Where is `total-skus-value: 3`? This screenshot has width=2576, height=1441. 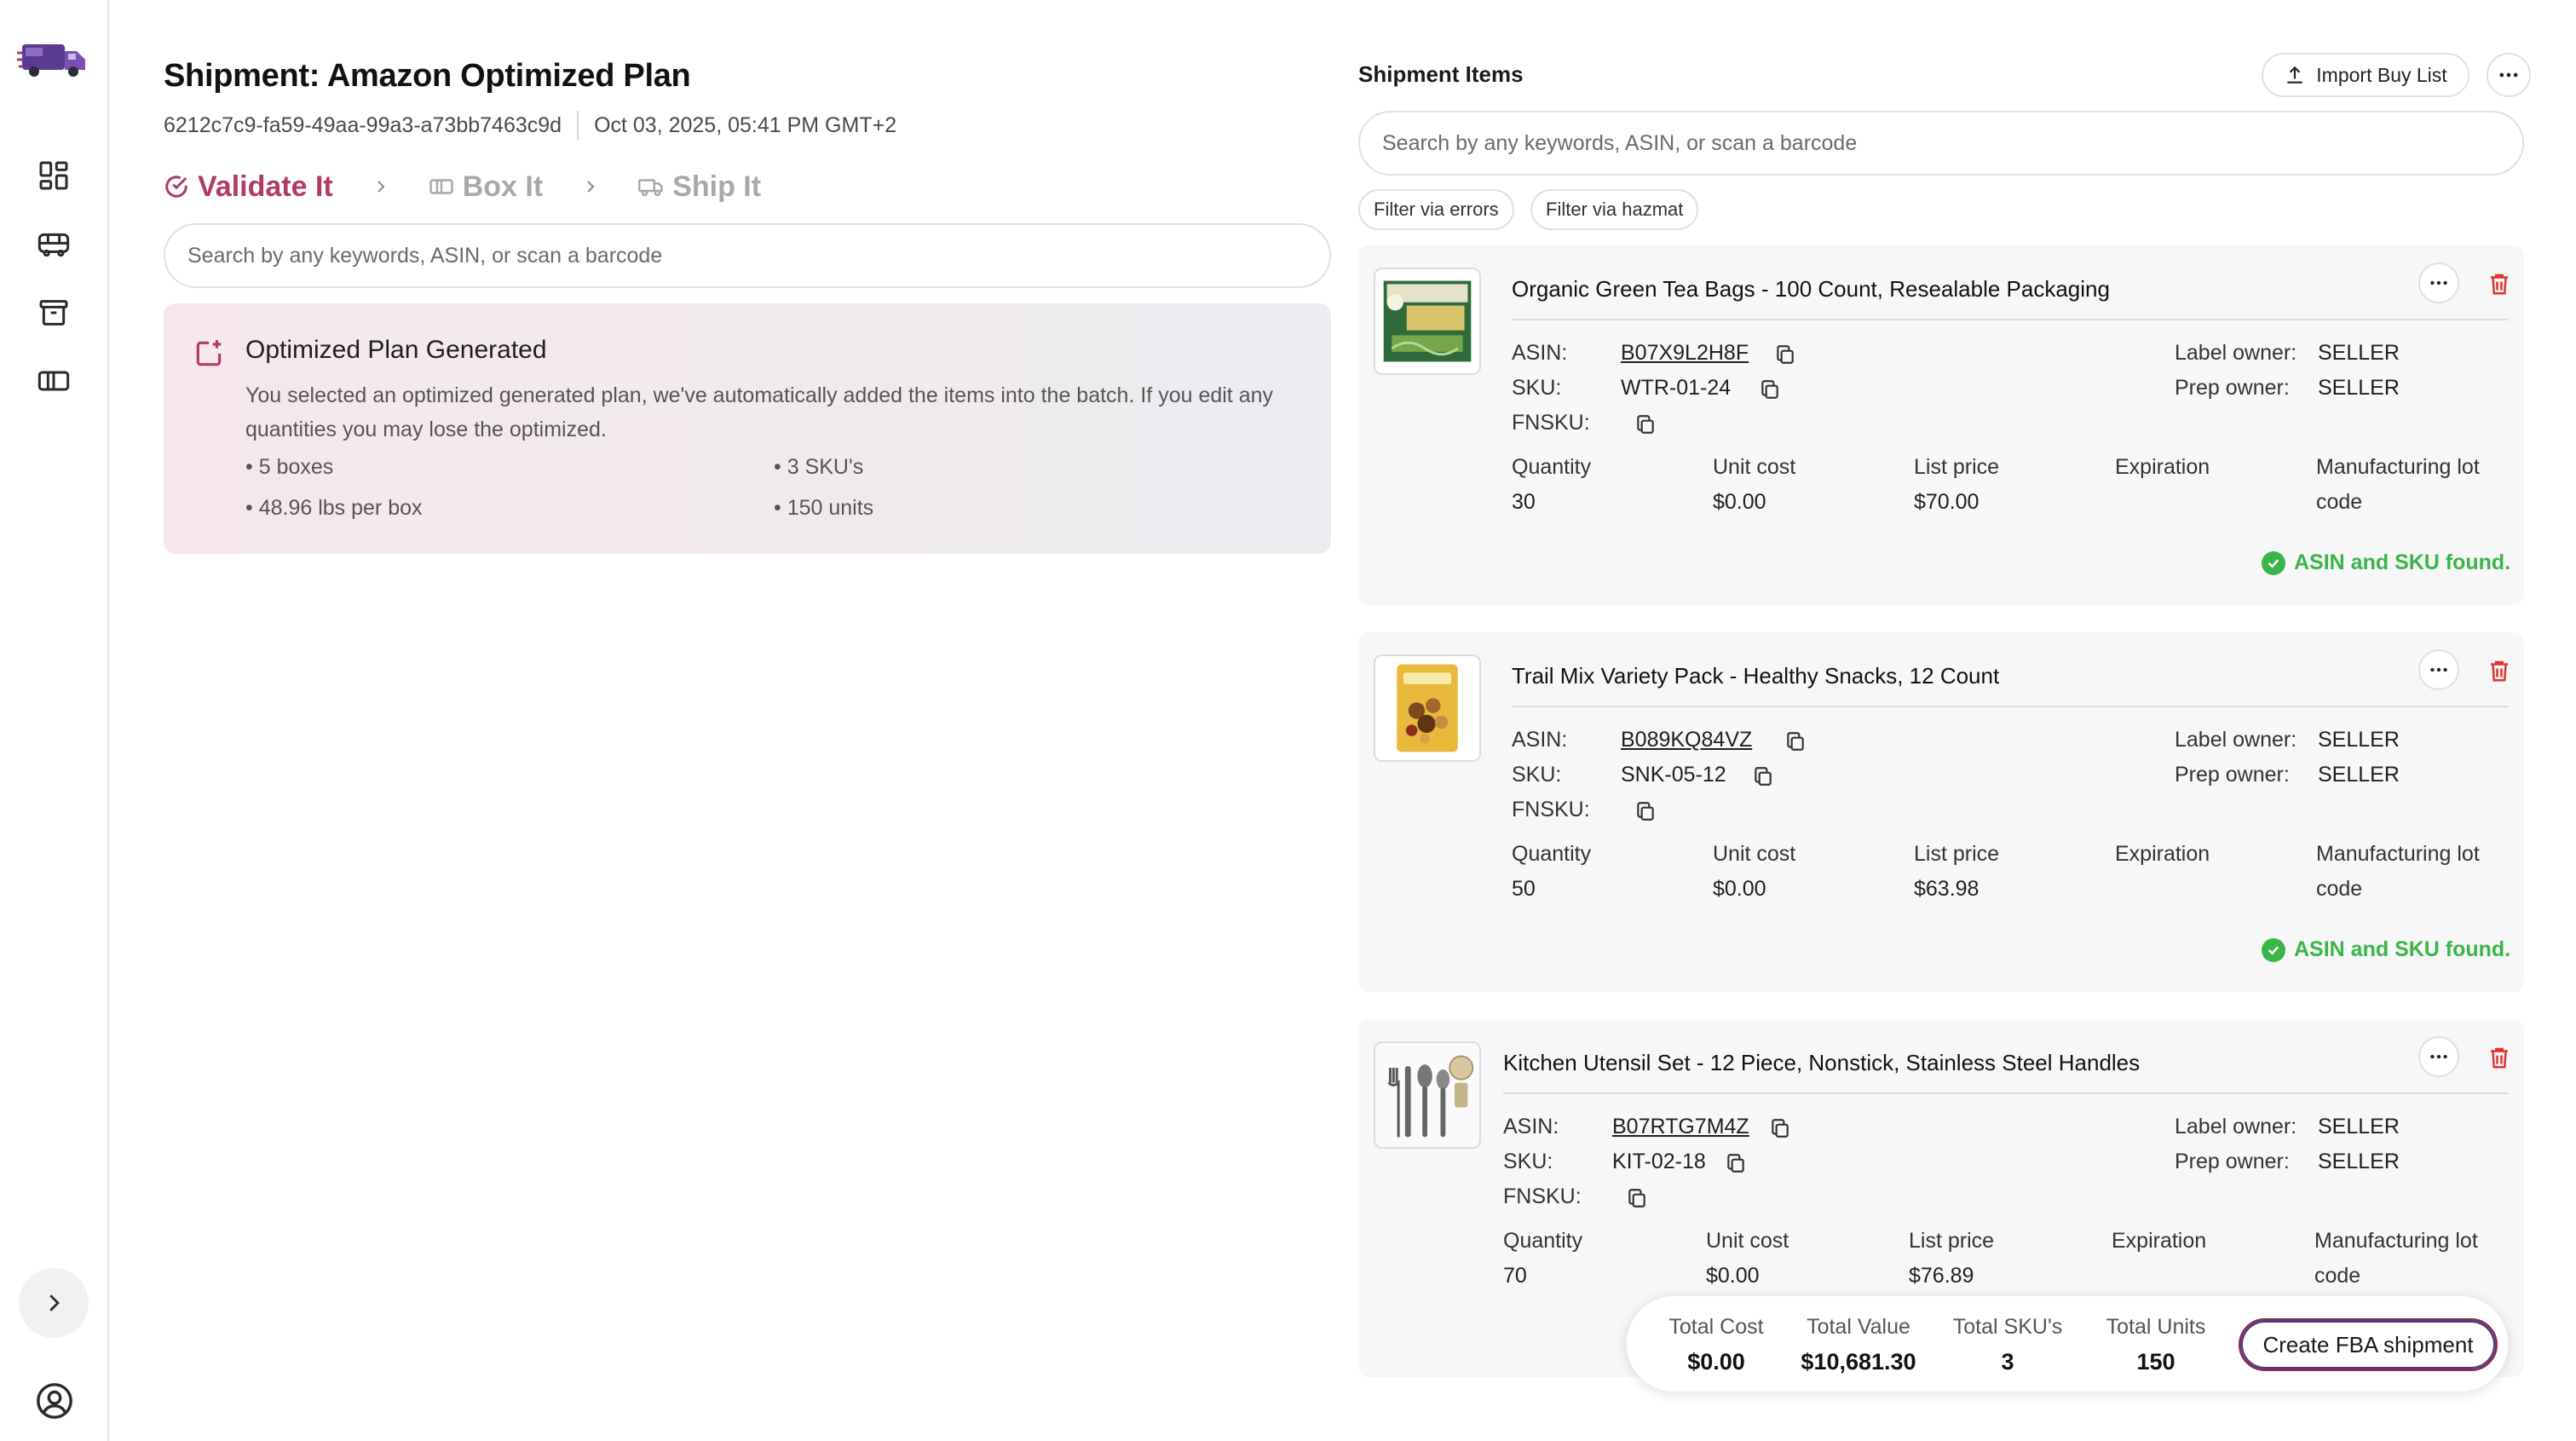
total-skus-value: 3 is located at coordinates (2007, 1362).